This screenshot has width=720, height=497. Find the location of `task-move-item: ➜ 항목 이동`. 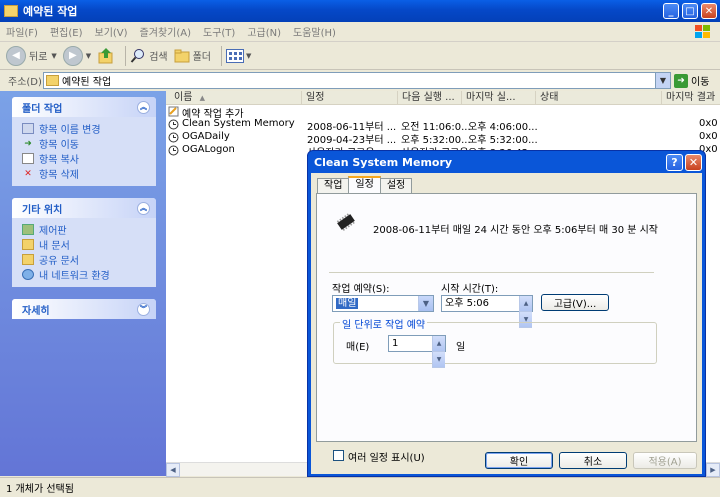

task-move-item: ➜ 항목 이동 is located at coordinates (85, 144).